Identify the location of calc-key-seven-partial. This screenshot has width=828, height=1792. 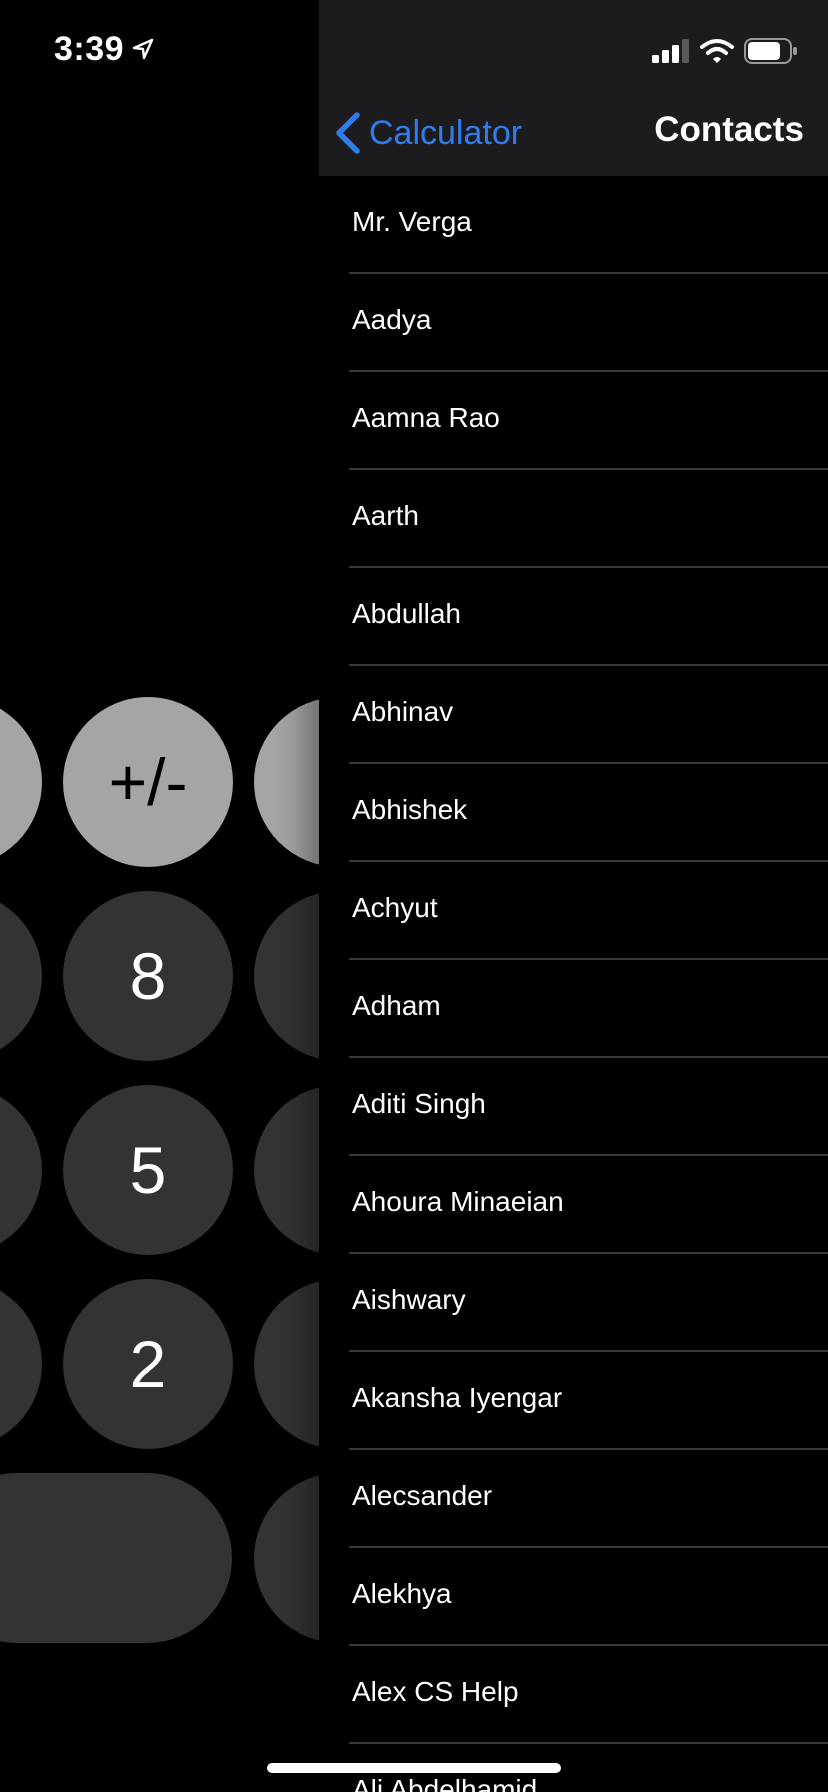
(21, 976).